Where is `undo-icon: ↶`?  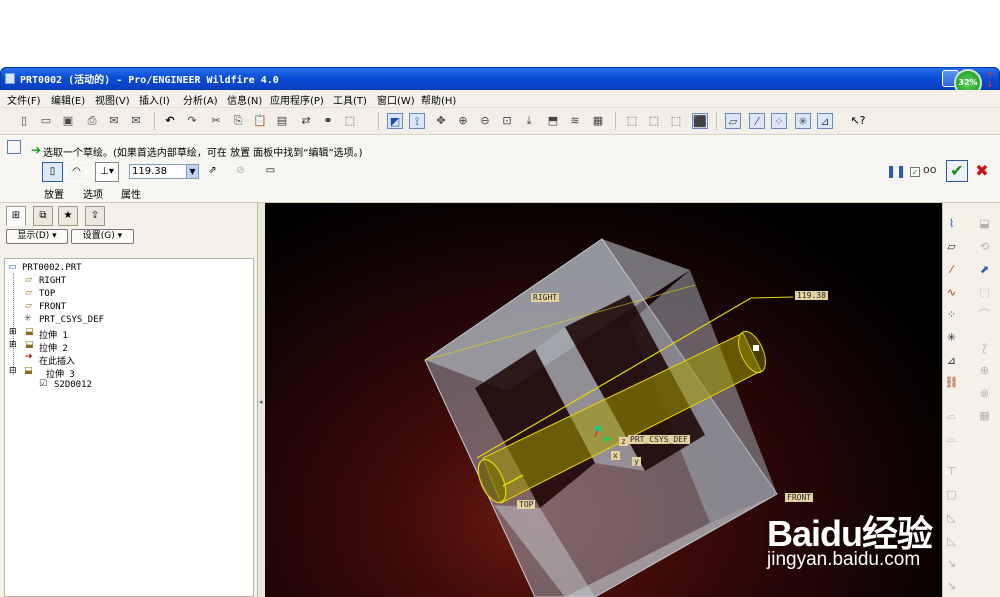
undo-icon: ↶ is located at coordinates (170, 121).